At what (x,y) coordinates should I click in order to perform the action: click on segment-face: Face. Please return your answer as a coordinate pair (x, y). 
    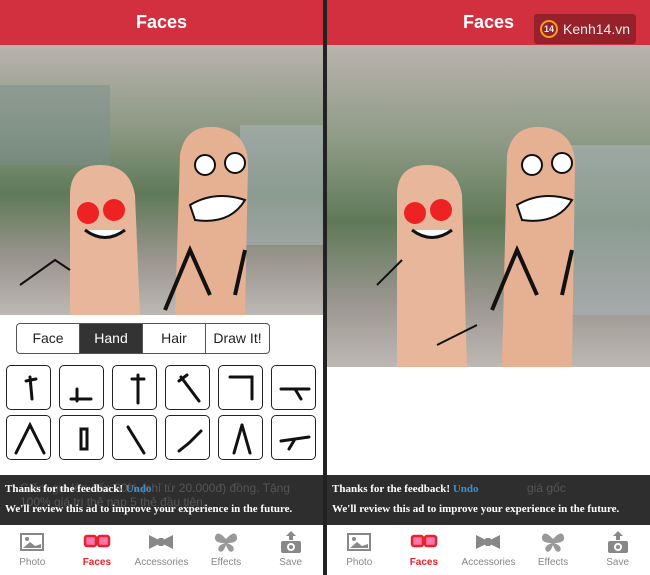
    Looking at the image, I should click on (48, 338).